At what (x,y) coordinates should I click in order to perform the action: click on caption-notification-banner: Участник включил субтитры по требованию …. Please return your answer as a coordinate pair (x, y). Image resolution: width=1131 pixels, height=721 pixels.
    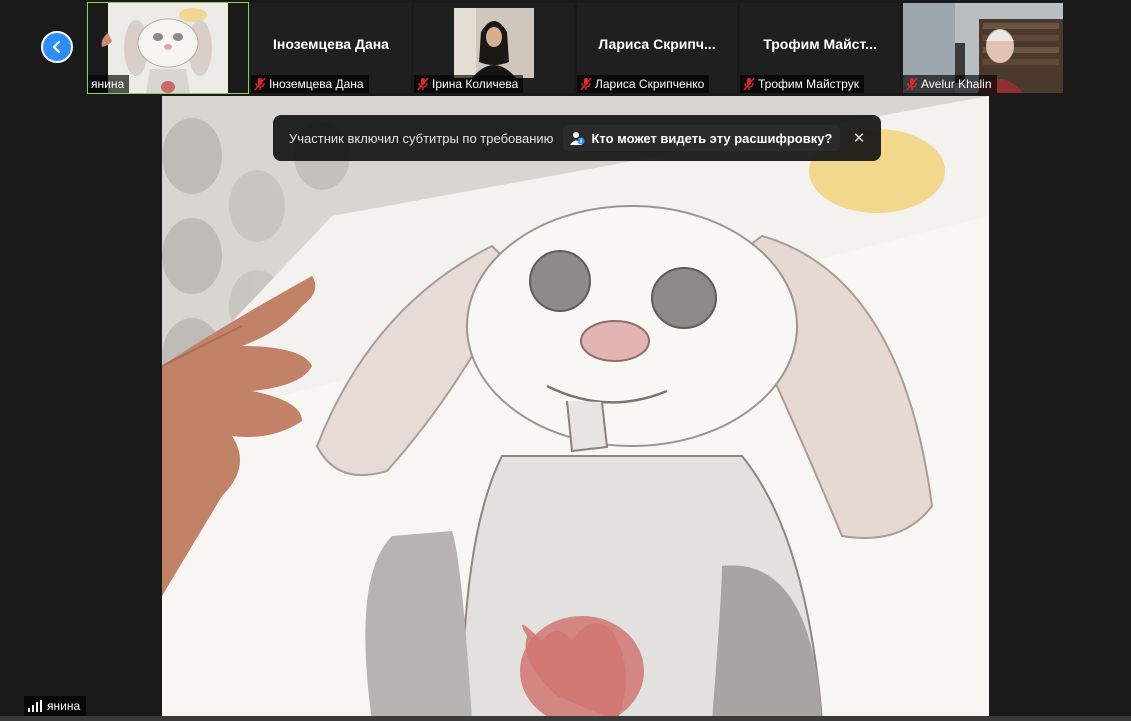
    Looking at the image, I should click on (577, 138).